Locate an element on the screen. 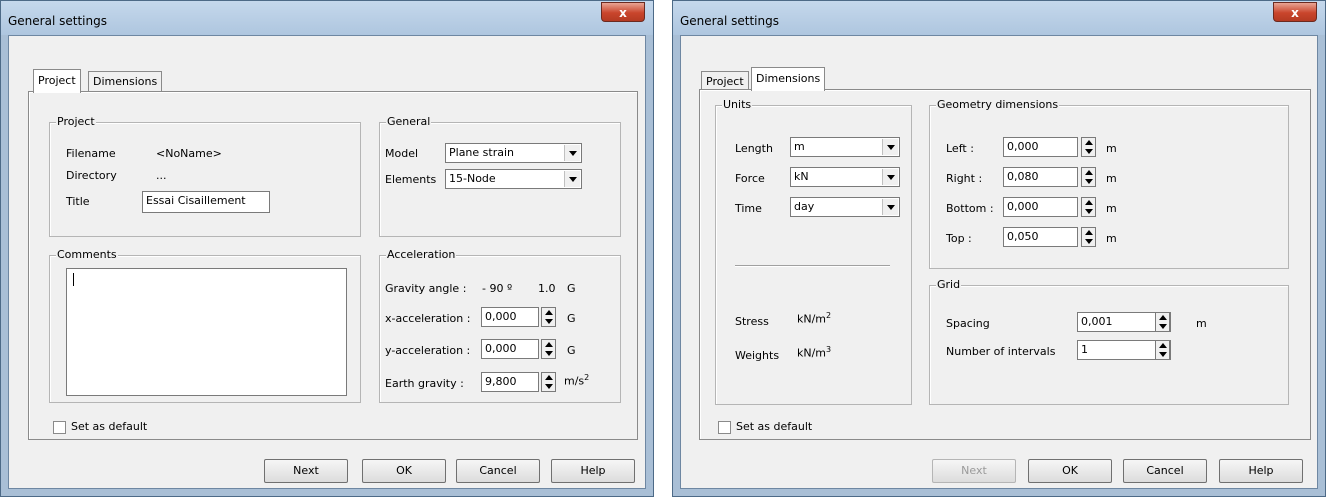 The height and width of the screenshot is (497, 1331). x-acceleration-spinner is located at coordinates (548, 317).